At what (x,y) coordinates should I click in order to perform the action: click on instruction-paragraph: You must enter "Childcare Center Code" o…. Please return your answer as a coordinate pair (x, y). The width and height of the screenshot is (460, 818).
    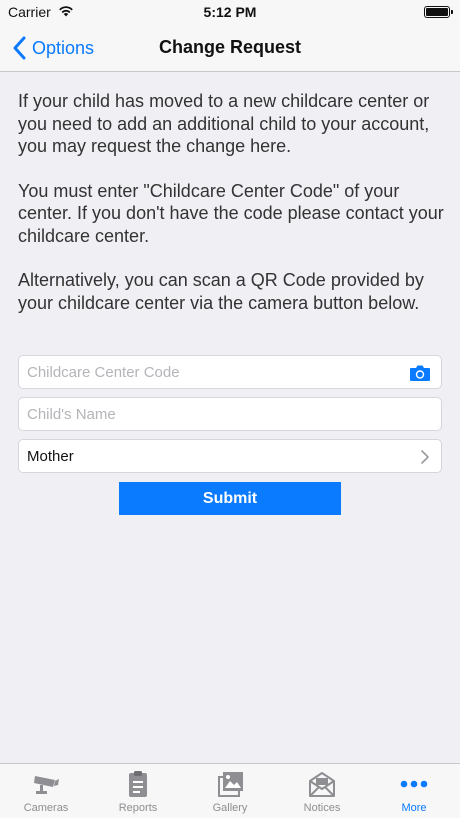
    Looking at the image, I should click on (231, 213).